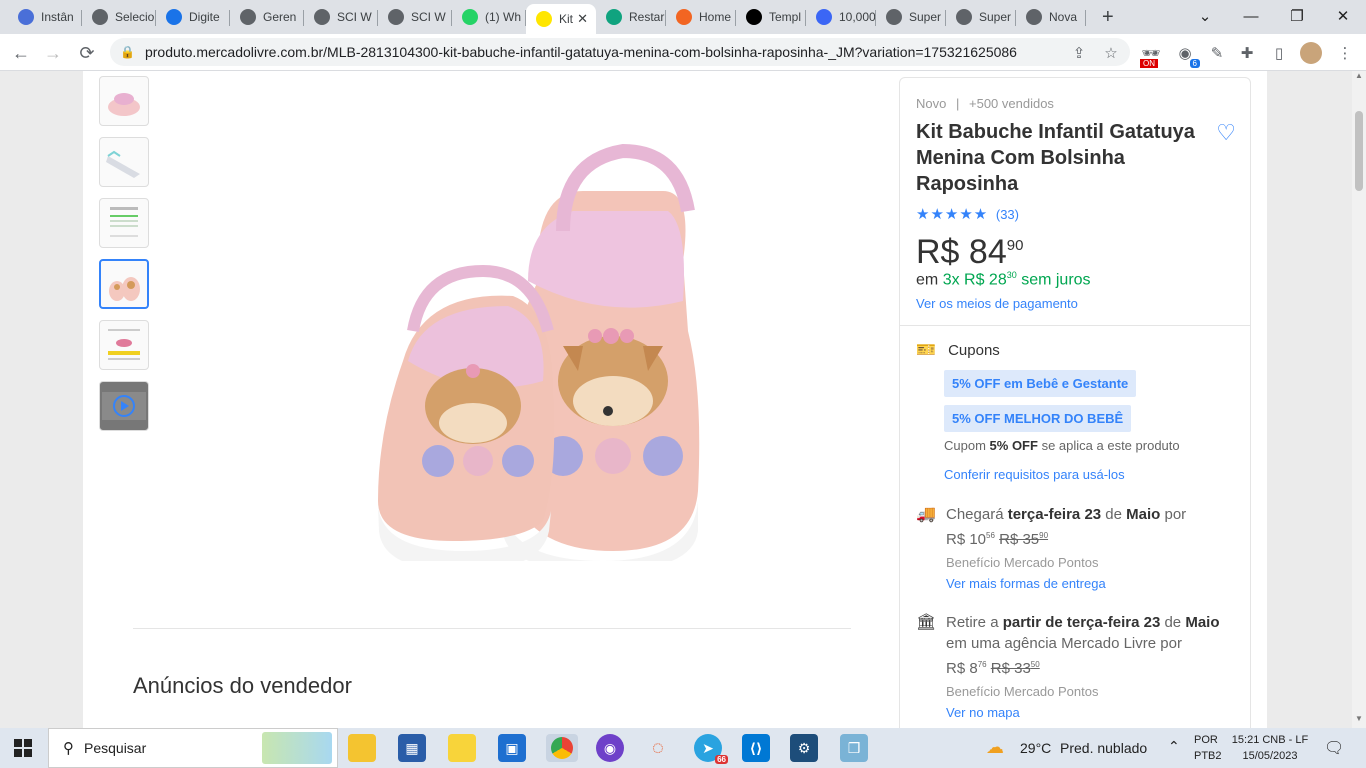 Image resolution: width=1366 pixels, height=768 pixels. I want to click on share-icon: ⇪, so click(1079, 53).